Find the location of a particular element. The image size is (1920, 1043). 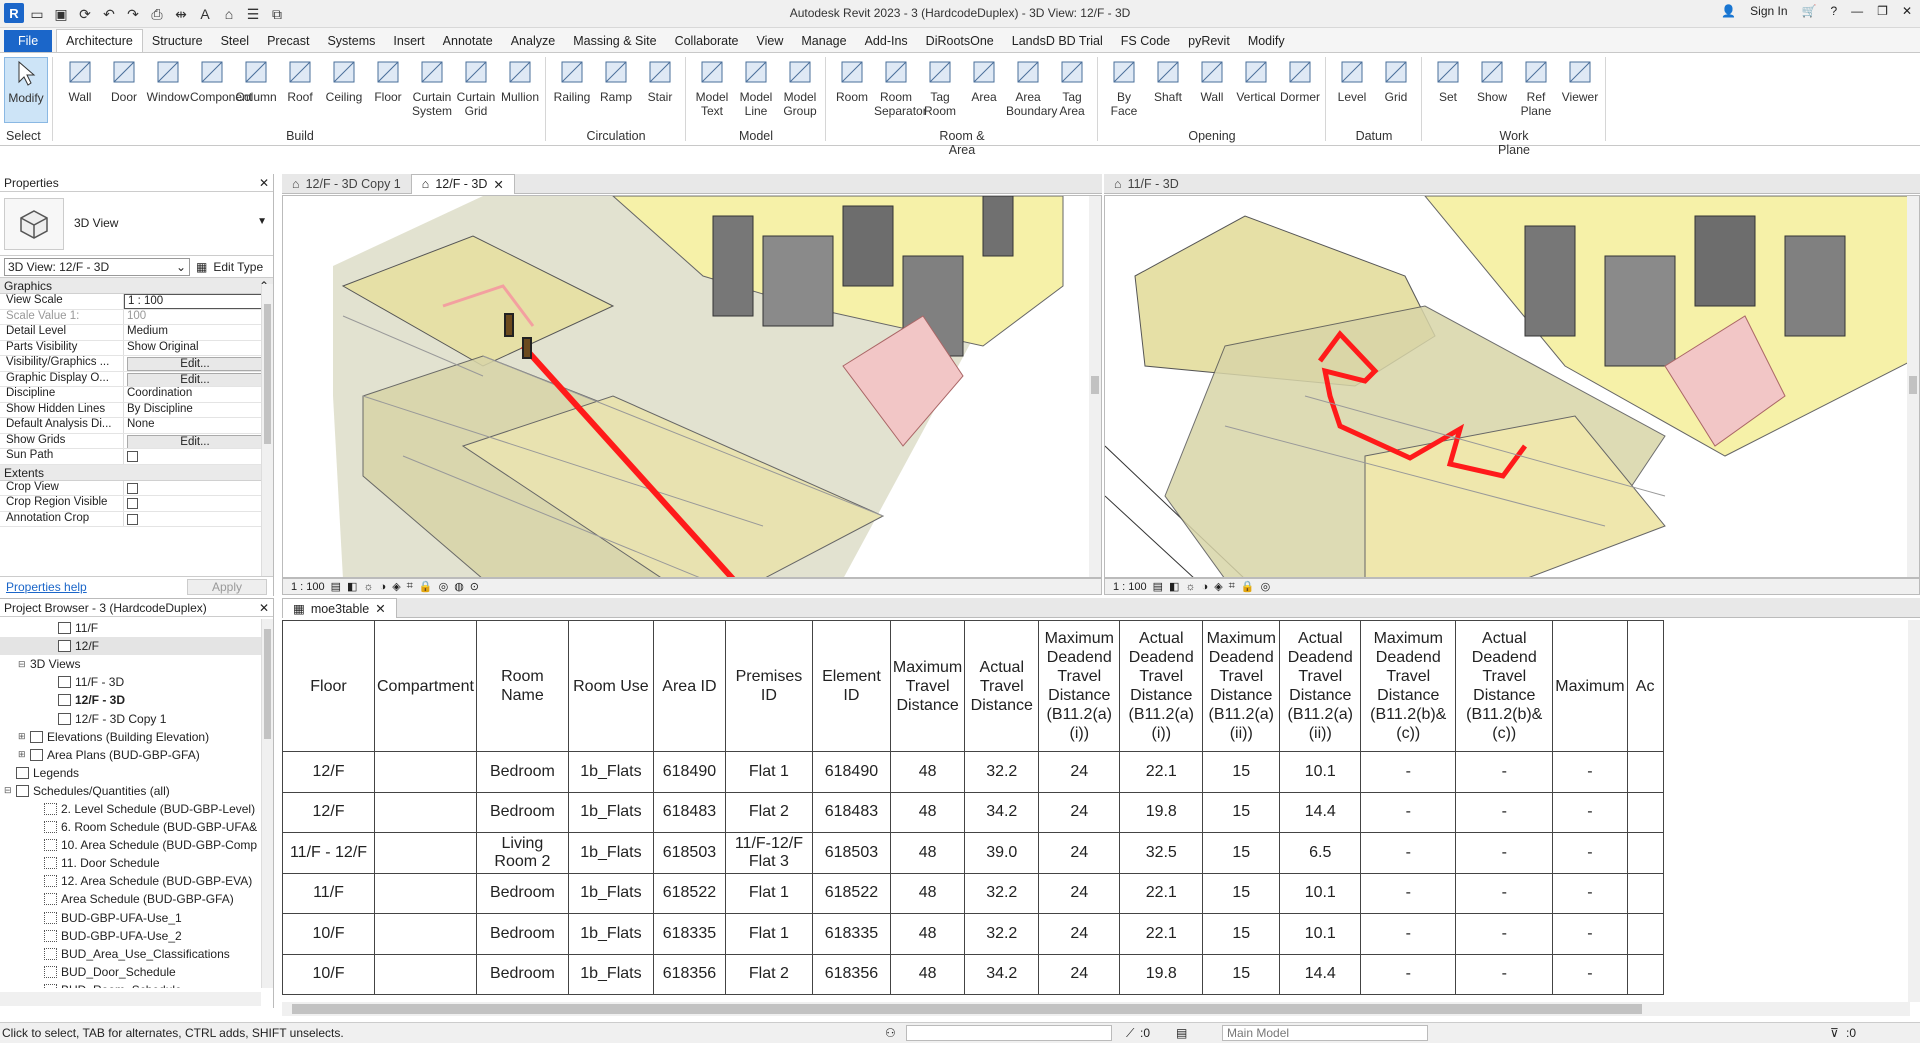

column-header-room-name: Room Name is located at coordinates (522, 686).